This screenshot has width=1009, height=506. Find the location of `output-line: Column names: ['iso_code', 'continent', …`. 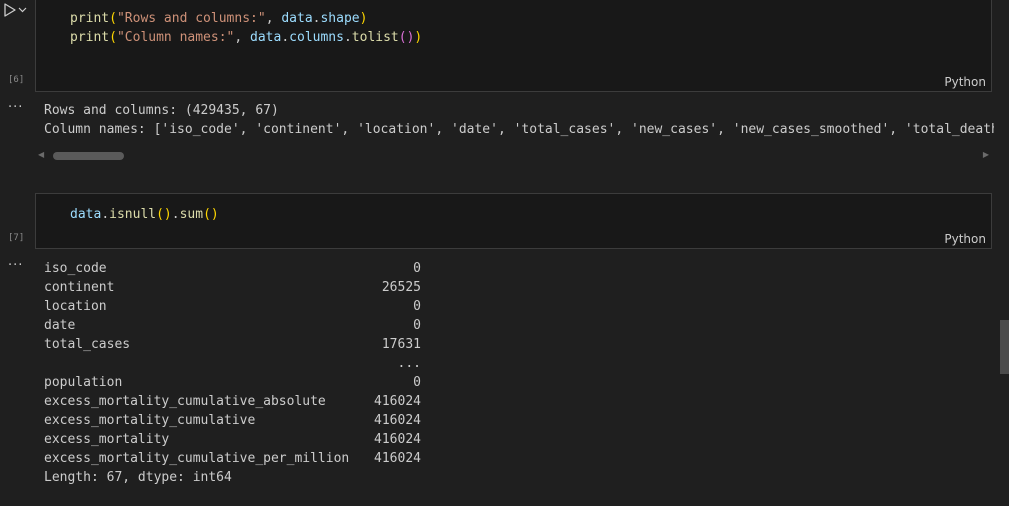

output-line: Column names: ['iso_code', 'continent', … is located at coordinates (519, 129).